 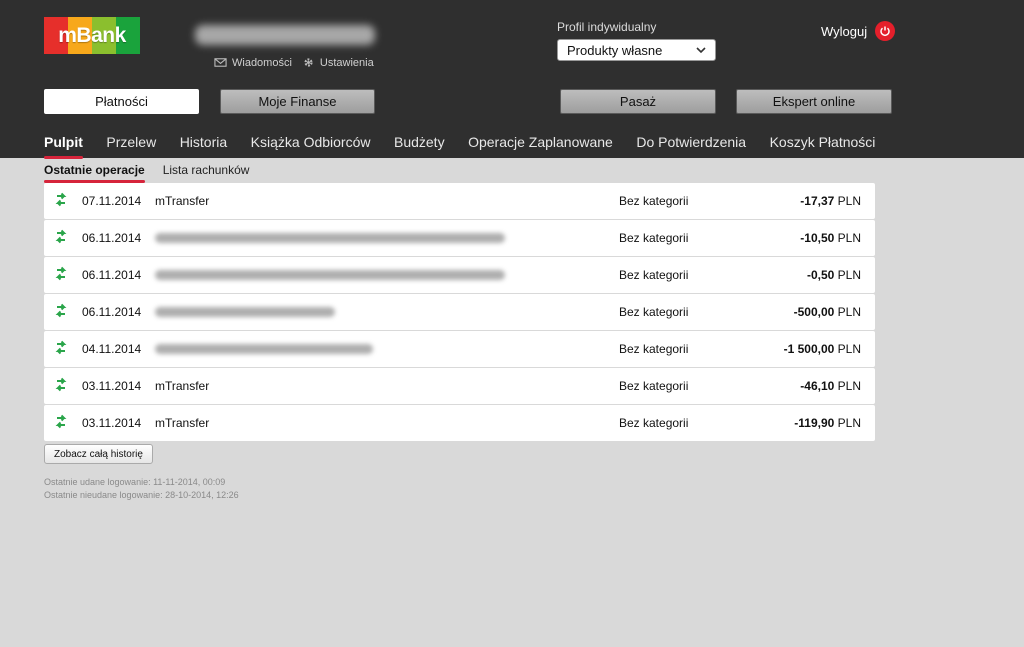 I want to click on logo-text: mBank, so click(x=92, y=35).